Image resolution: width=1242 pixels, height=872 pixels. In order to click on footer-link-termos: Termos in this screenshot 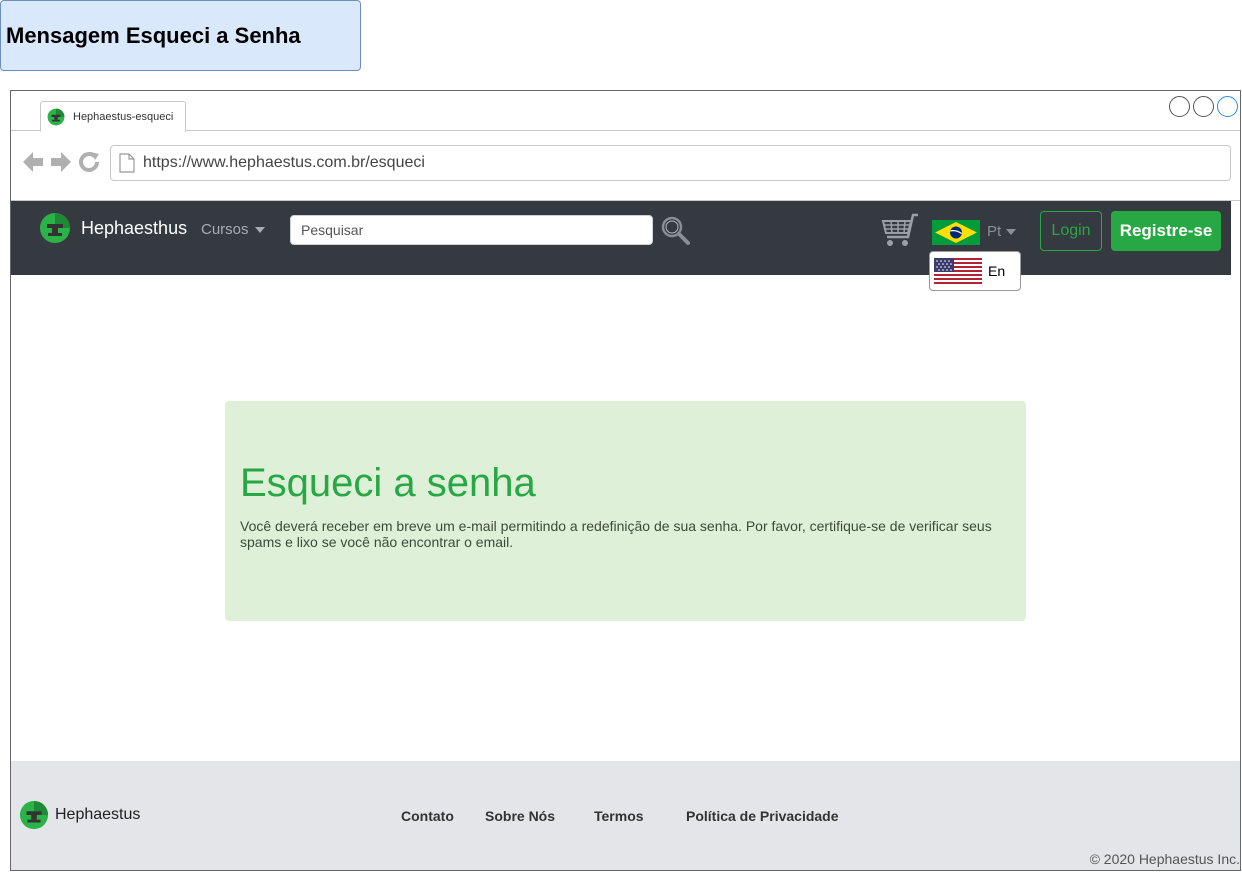, I will do `click(619, 816)`.